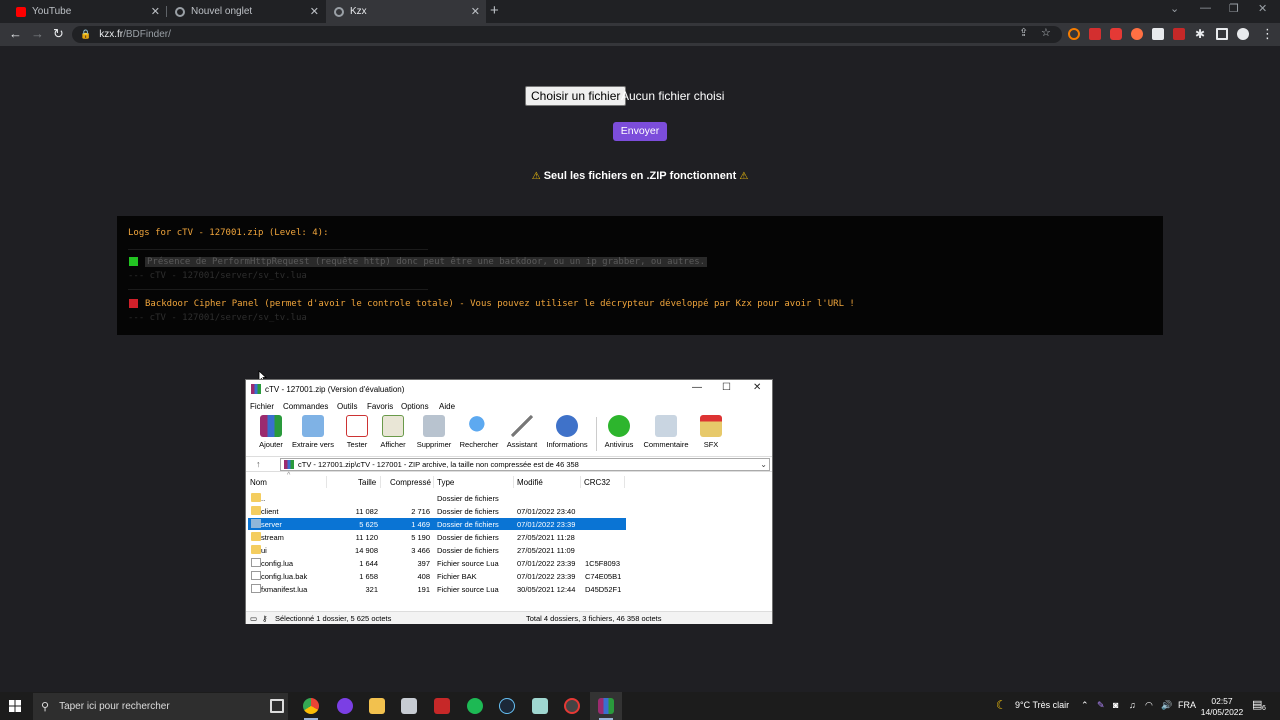  I want to click on new-tab-button: +, so click(494, 10).